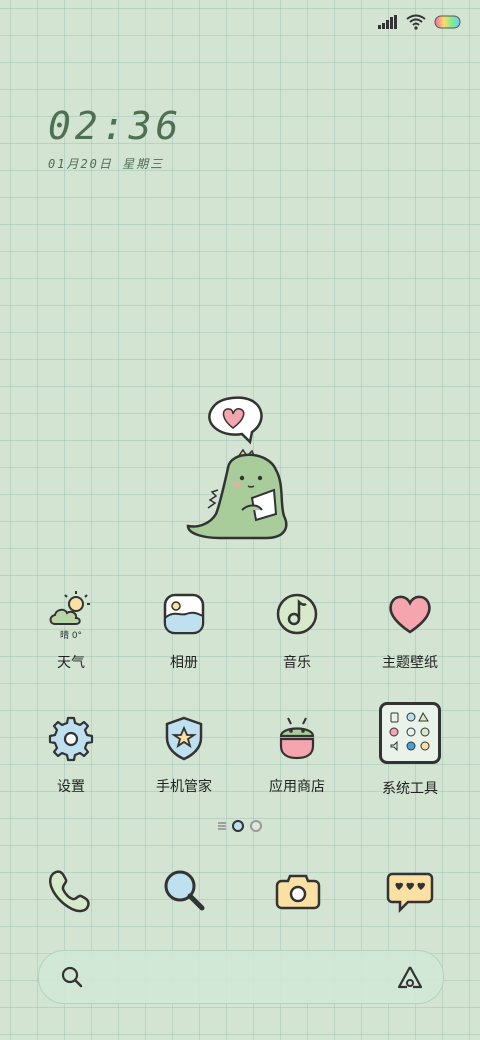  Describe the element at coordinates (222, 826) in the screenshot. I see `list-icon` at that location.